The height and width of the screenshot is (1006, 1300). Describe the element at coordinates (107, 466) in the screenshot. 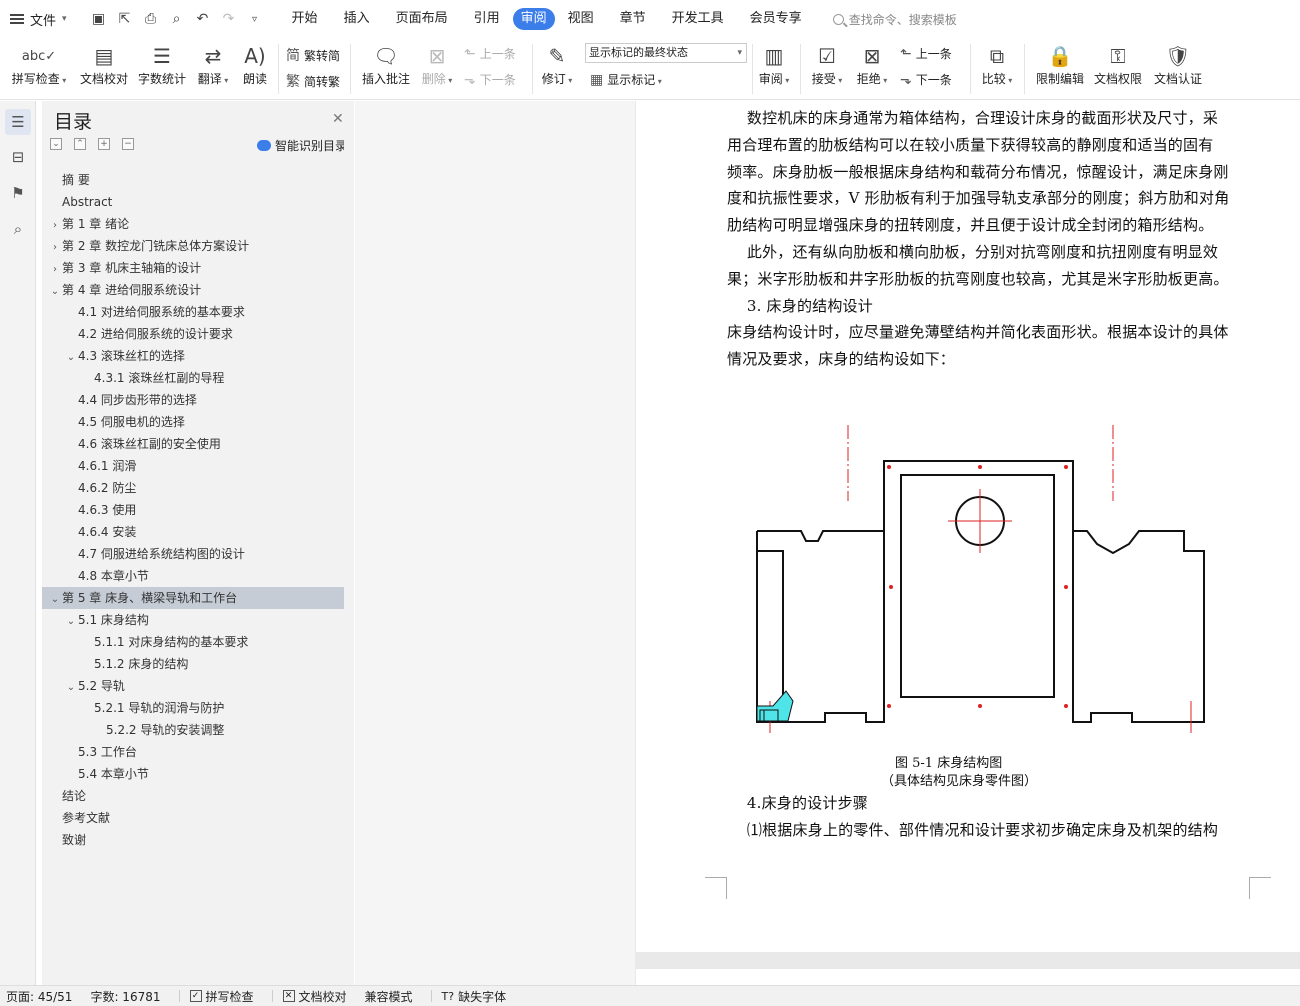

I see `toc-item-label: 4.6.1 润滑` at that location.